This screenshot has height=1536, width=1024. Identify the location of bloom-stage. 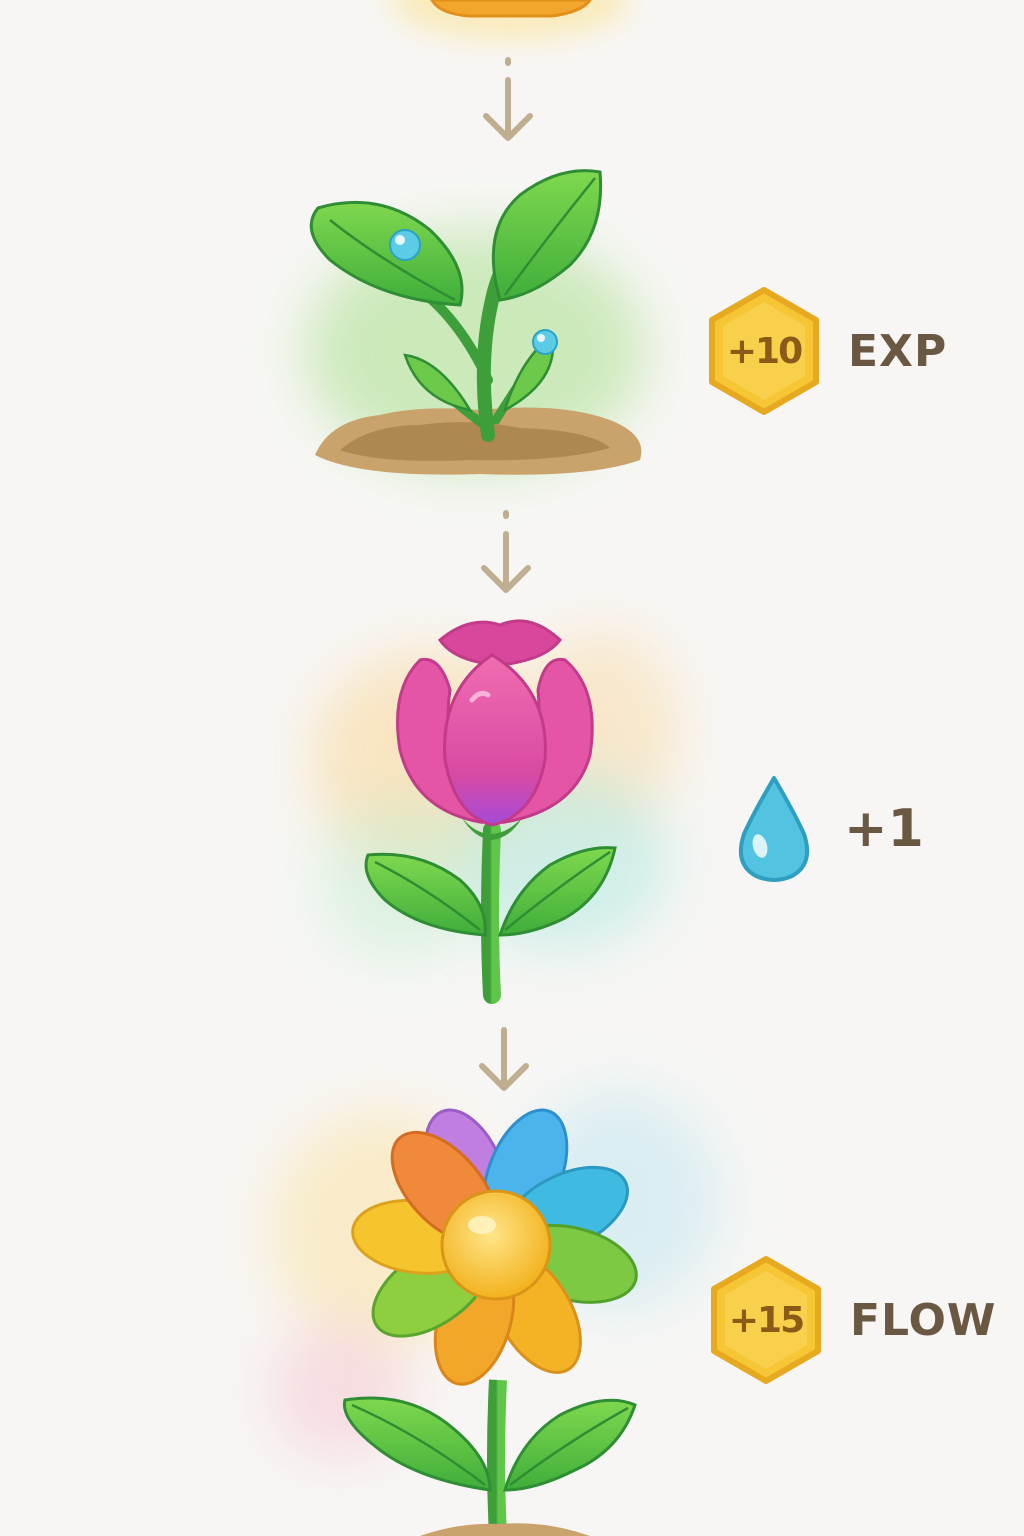
(495, 1313).